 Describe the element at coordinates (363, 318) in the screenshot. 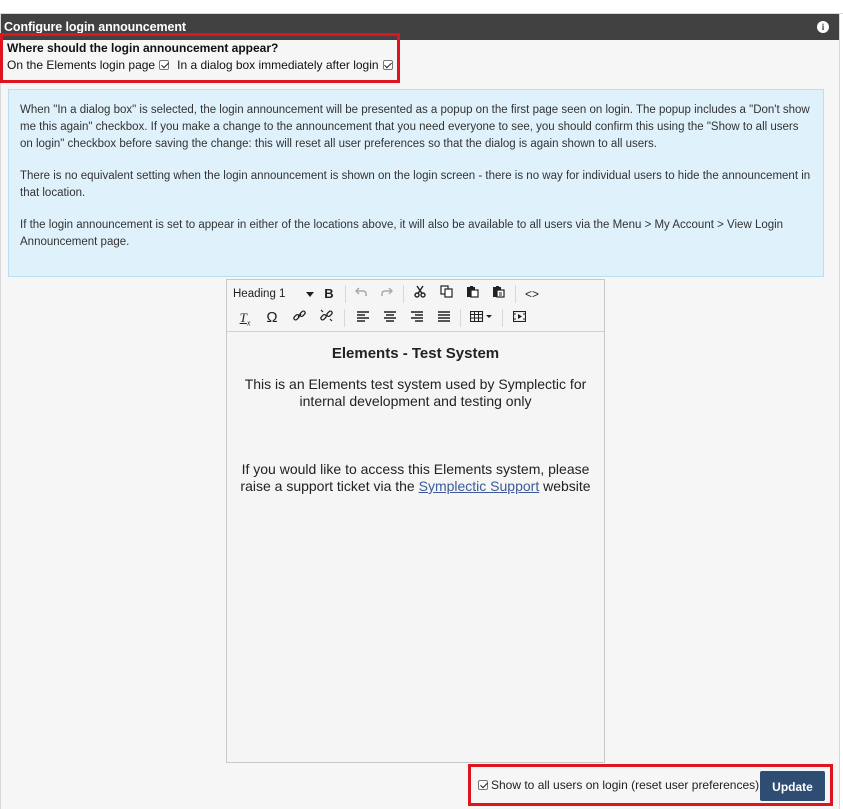

I see `align-left-icon` at that location.